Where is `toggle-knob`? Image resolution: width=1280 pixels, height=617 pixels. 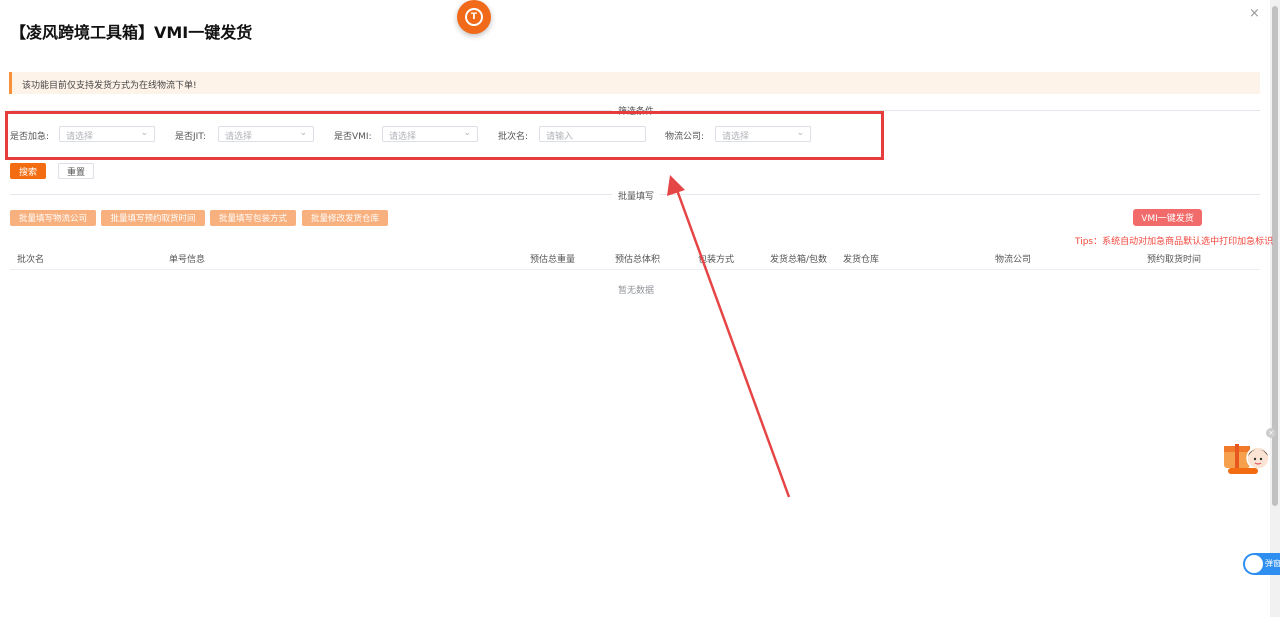 toggle-knob is located at coordinates (1254, 564).